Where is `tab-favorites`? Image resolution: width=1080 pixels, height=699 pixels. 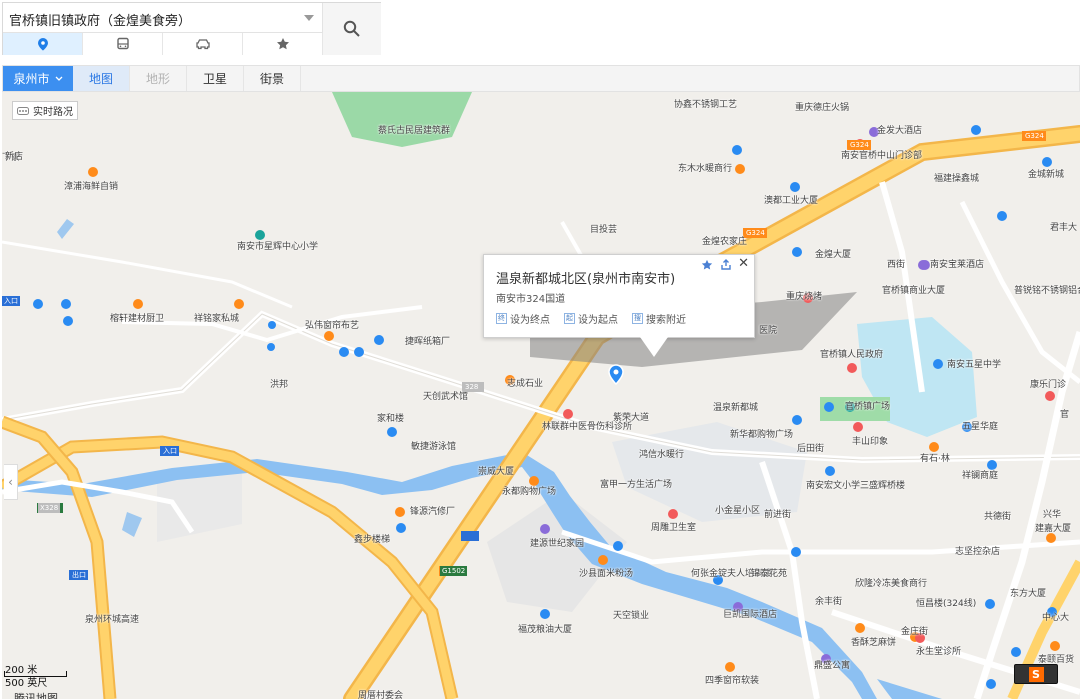
tab-favorites is located at coordinates (283, 44).